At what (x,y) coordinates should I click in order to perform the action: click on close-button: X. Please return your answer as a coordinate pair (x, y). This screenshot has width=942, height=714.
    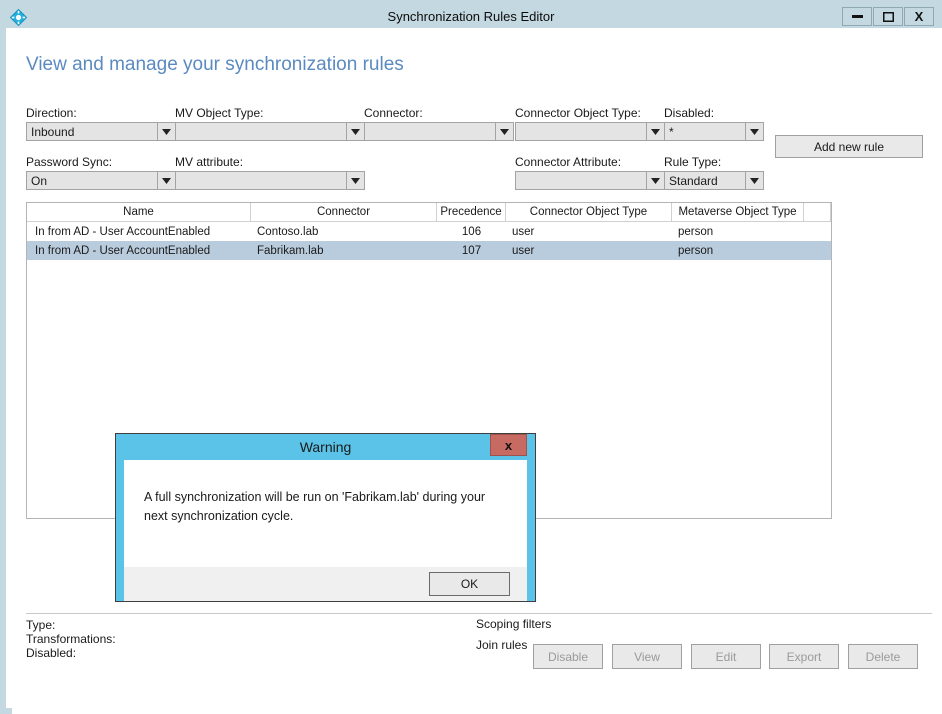
    Looking at the image, I should click on (919, 16).